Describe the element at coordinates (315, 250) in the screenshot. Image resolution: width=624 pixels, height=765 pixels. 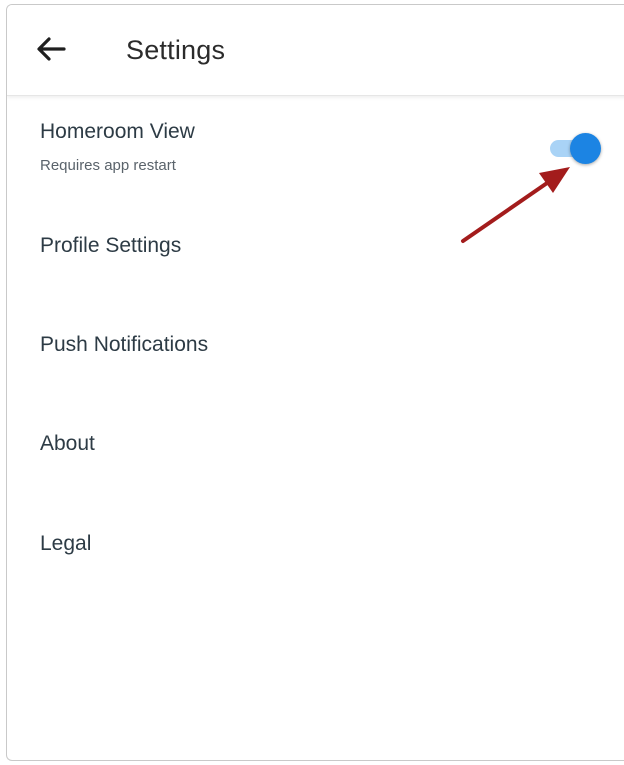
I see `setting-profile-settings: Profile Settings` at that location.